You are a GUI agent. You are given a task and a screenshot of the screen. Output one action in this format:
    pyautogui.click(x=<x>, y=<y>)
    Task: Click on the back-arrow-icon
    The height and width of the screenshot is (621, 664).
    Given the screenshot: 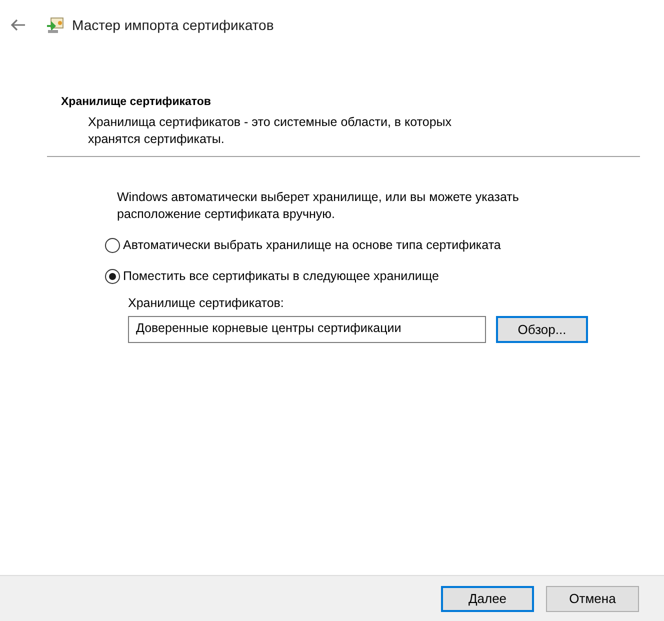 What is the action you would take?
    pyautogui.click(x=18, y=25)
    